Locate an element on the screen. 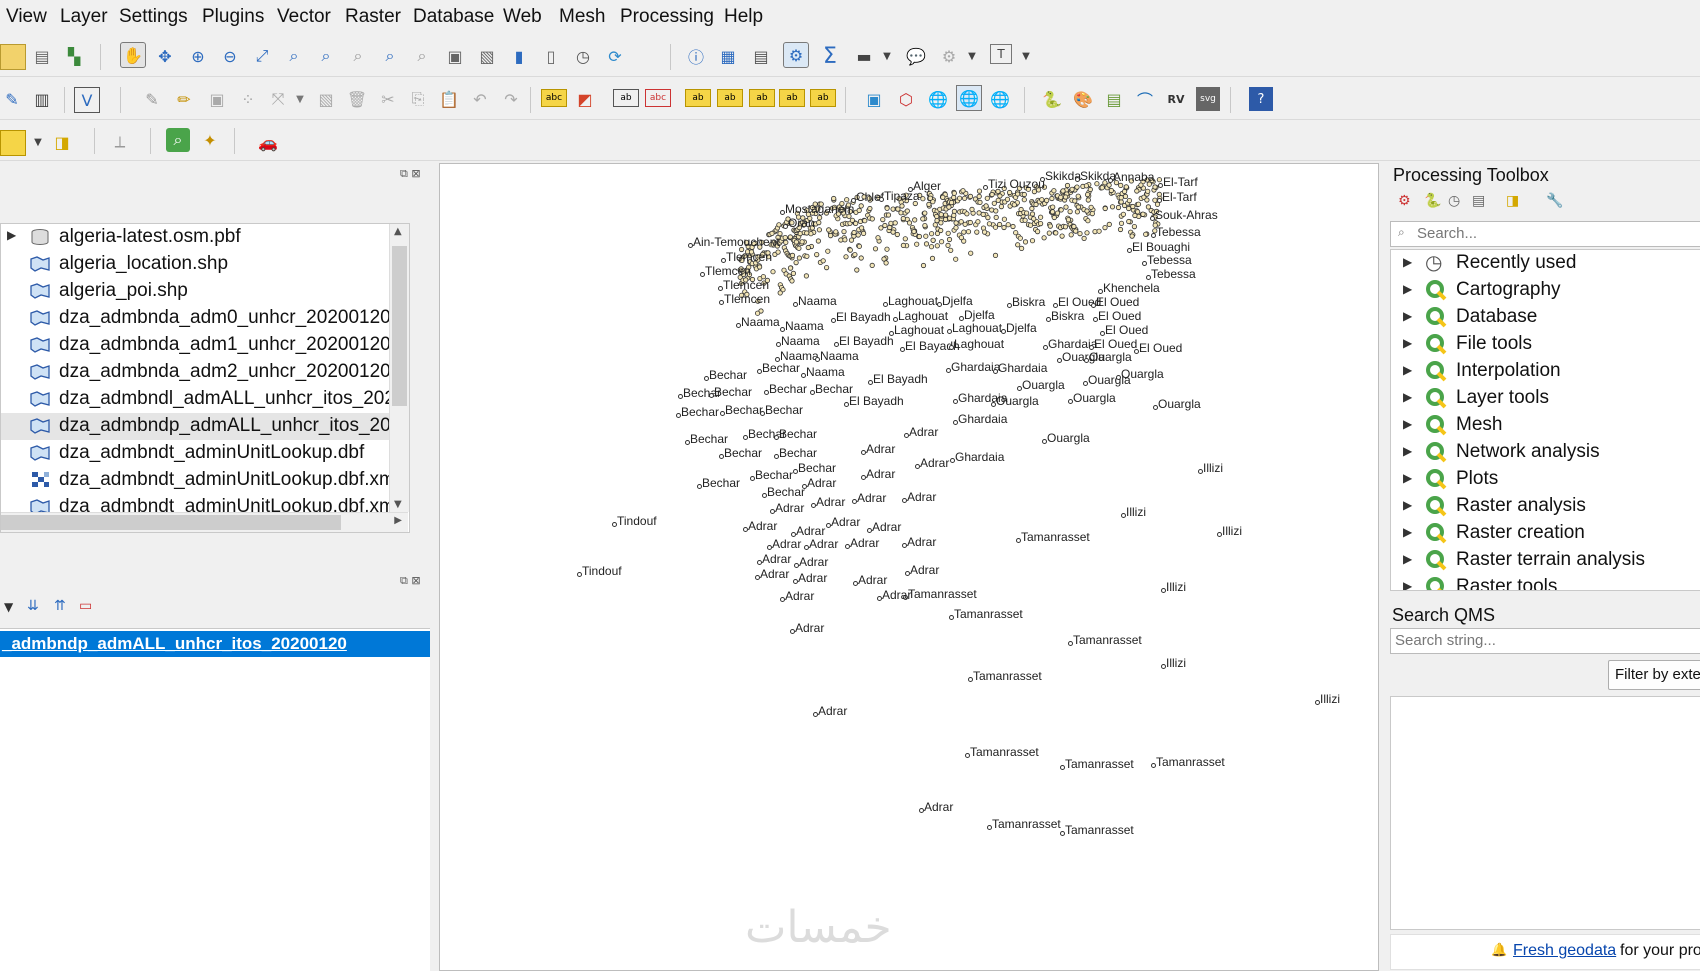 The image size is (1700, 971). filter-by-extent-button: Filter by exte is located at coordinates (1654, 675).